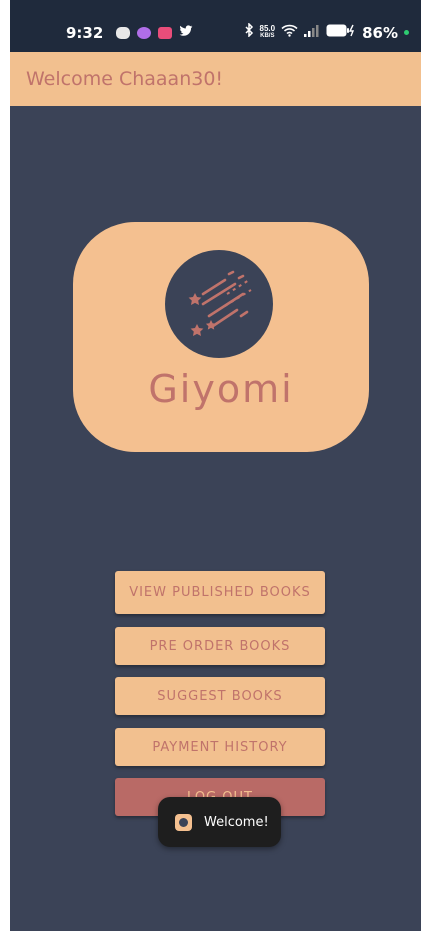 The height and width of the screenshot is (931, 421). Describe the element at coordinates (267, 28) in the screenshot. I see `network-speed-value: 85.0` at that location.